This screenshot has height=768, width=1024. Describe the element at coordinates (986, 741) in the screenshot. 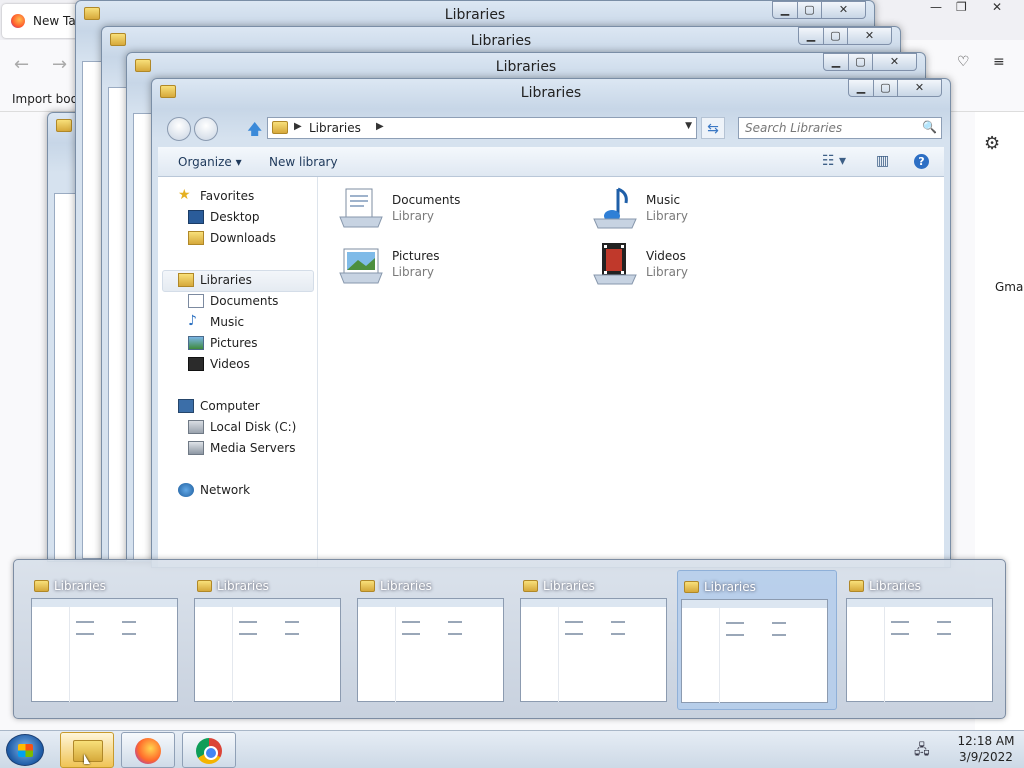

I see `clock-time: 12:18 AM` at that location.